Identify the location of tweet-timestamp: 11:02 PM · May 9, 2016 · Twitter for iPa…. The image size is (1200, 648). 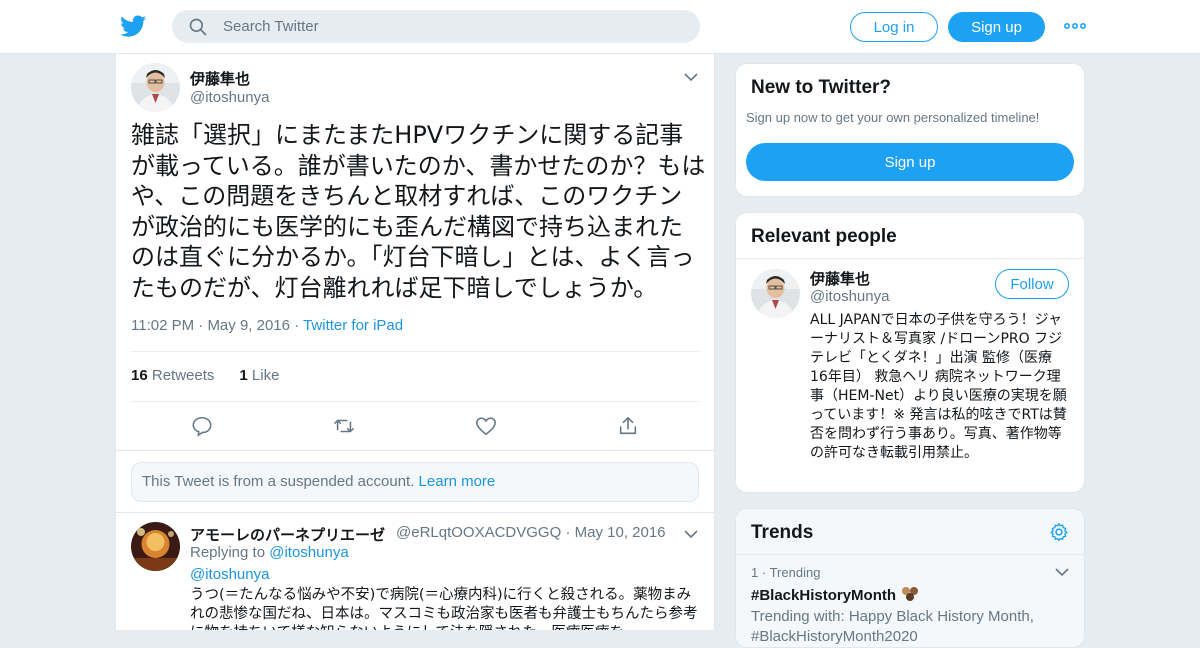
(267, 325).